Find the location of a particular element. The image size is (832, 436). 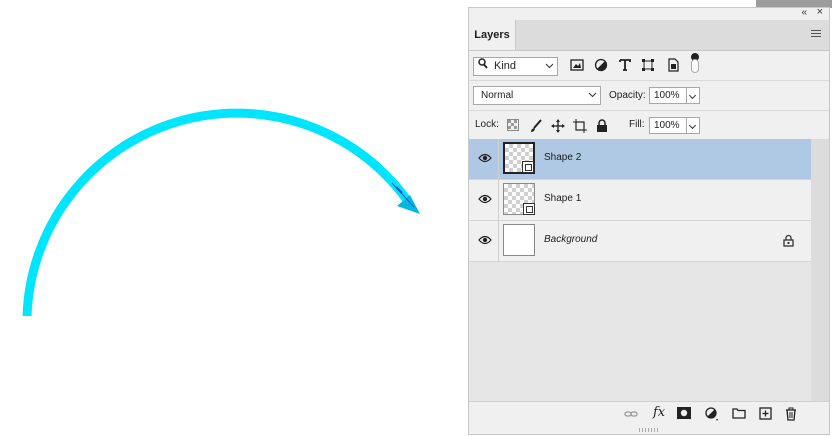

layer-row-shape-1: Shape 1 is located at coordinates (640, 200).